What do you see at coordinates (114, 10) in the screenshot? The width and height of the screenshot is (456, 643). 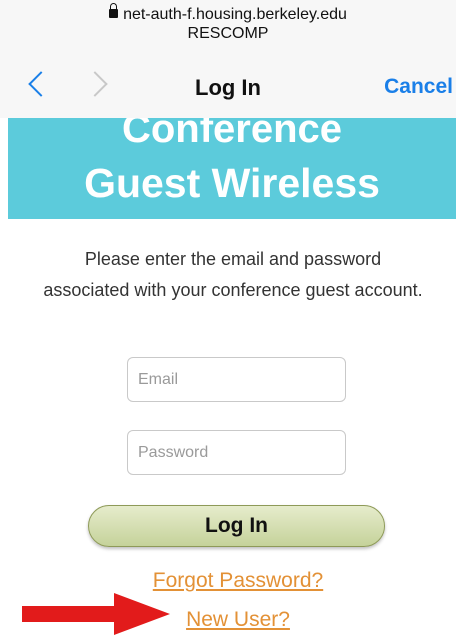 I see `lock-icon` at bounding box center [114, 10].